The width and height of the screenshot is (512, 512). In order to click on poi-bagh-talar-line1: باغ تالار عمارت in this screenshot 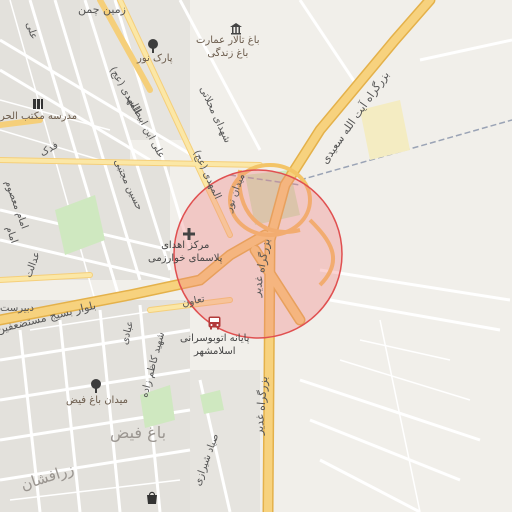, I will do `click(228, 40)`.